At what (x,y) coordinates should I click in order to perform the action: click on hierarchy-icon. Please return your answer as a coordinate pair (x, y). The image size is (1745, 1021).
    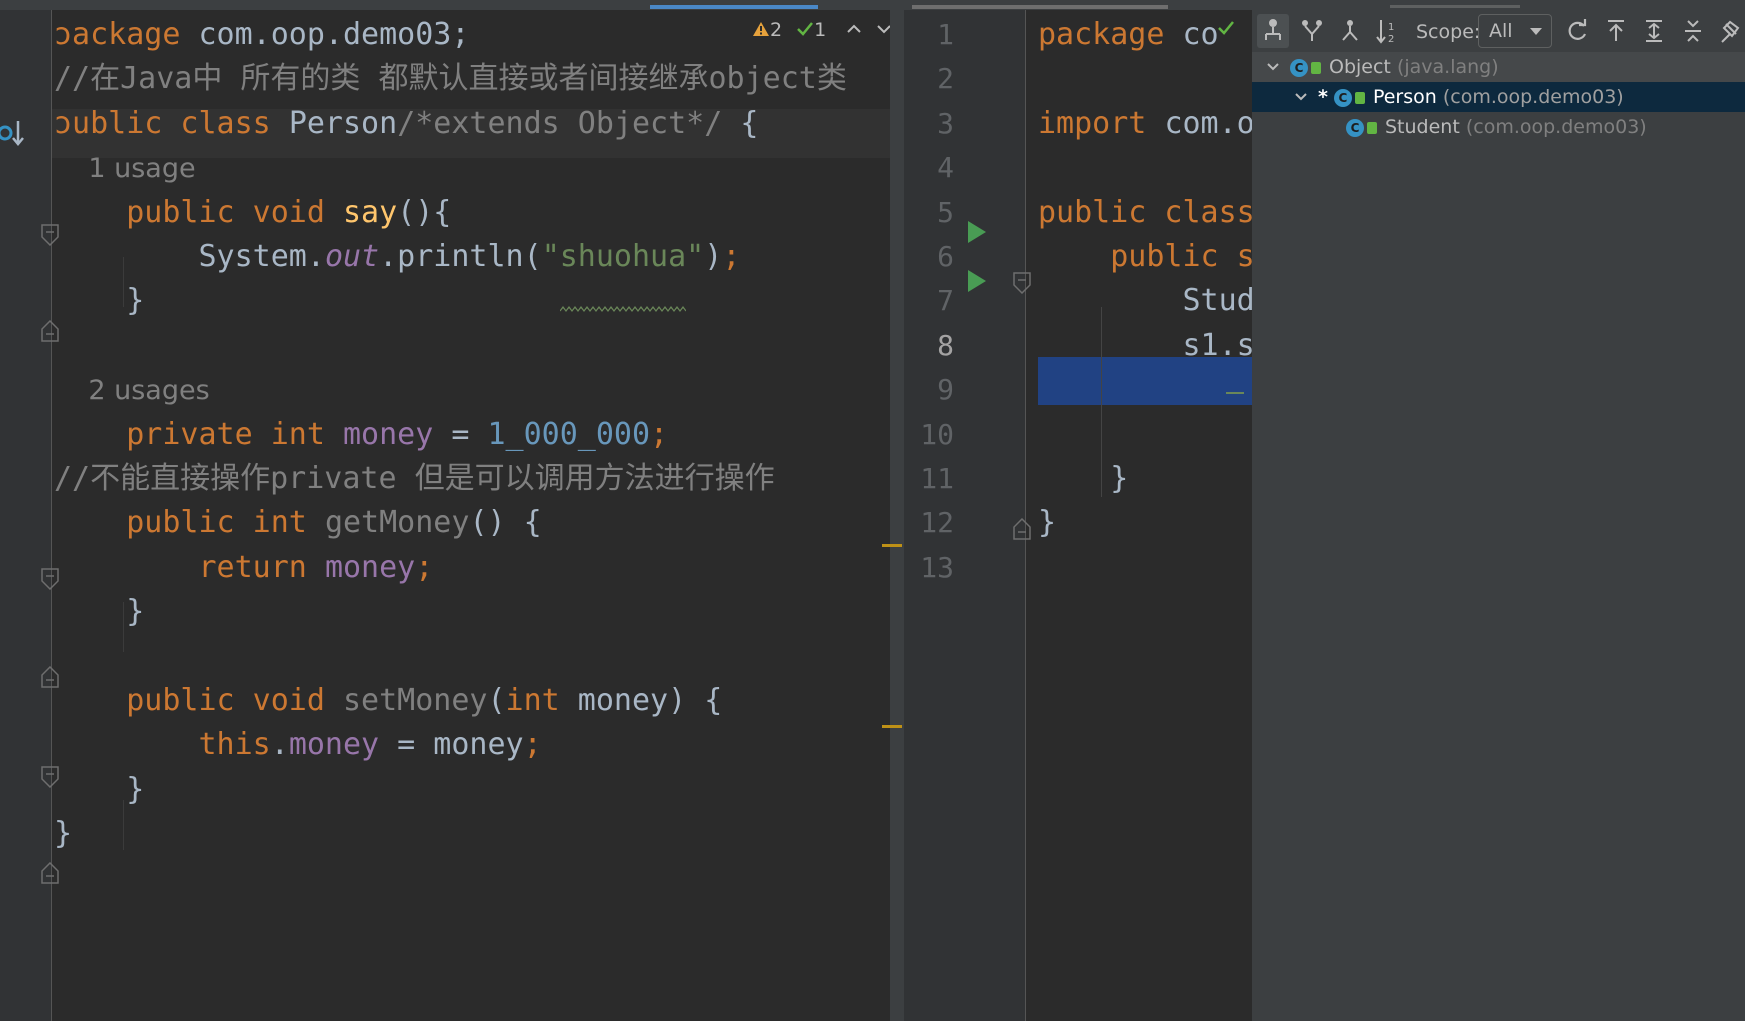
    Looking at the image, I should click on (1273, 31).